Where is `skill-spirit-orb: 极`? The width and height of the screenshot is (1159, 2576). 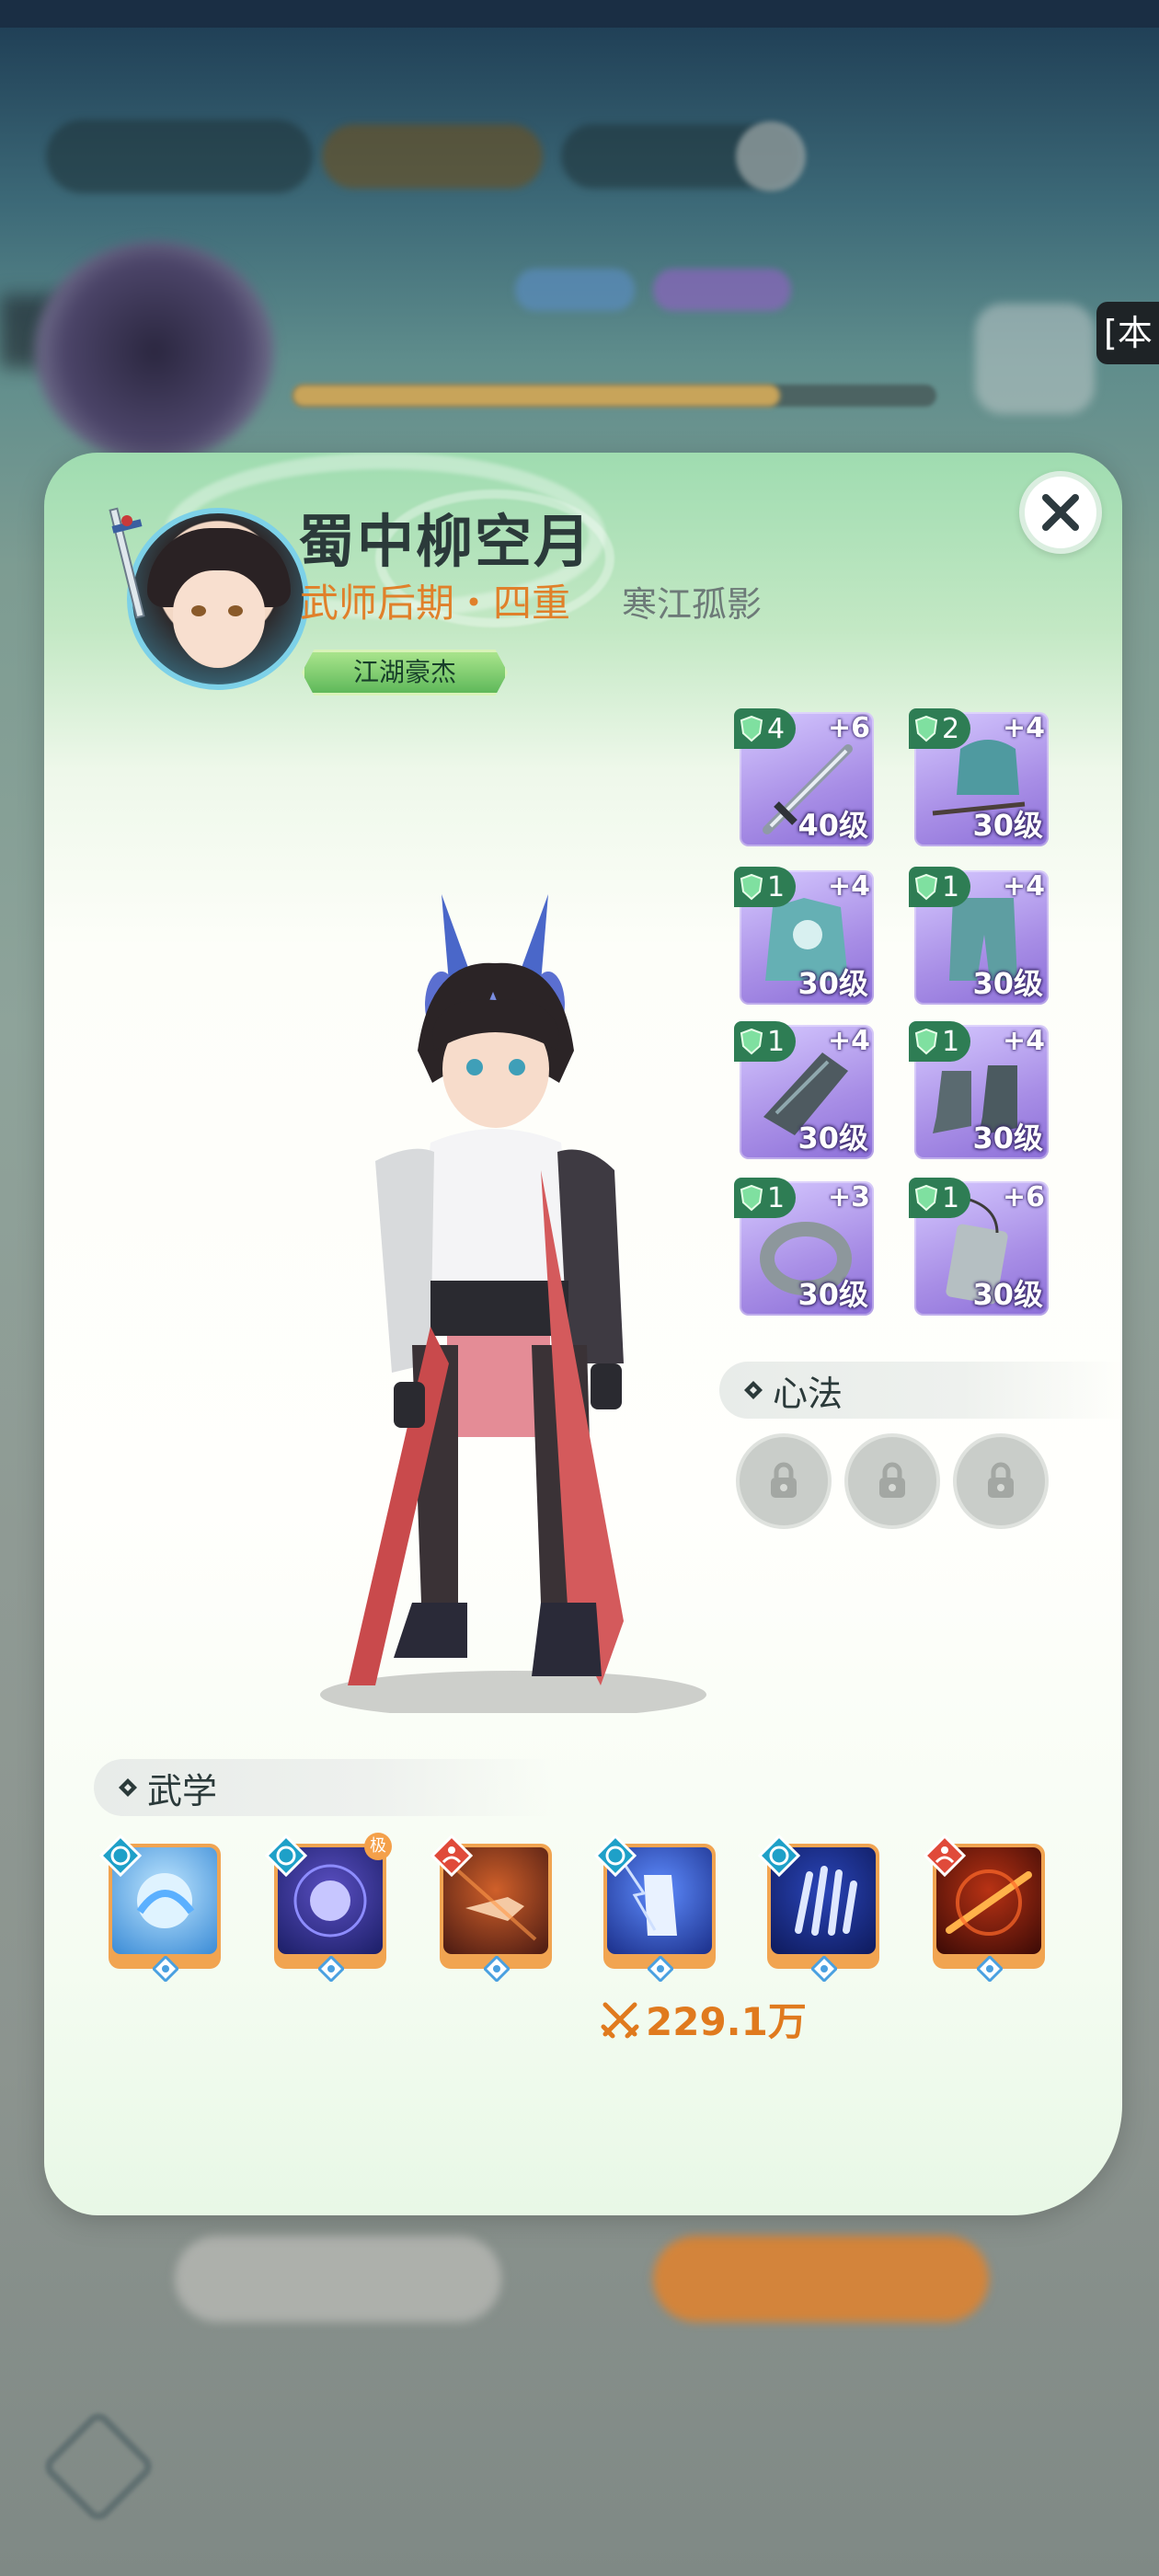 skill-spirit-orb: 极 is located at coordinates (328, 1907).